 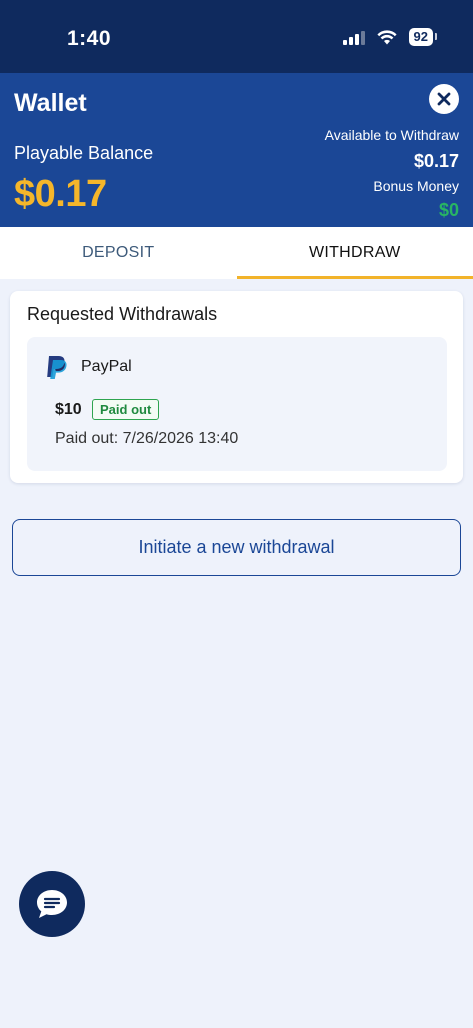 What do you see at coordinates (448, 210) in the screenshot?
I see `bonus-money-amount: $0` at bounding box center [448, 210].